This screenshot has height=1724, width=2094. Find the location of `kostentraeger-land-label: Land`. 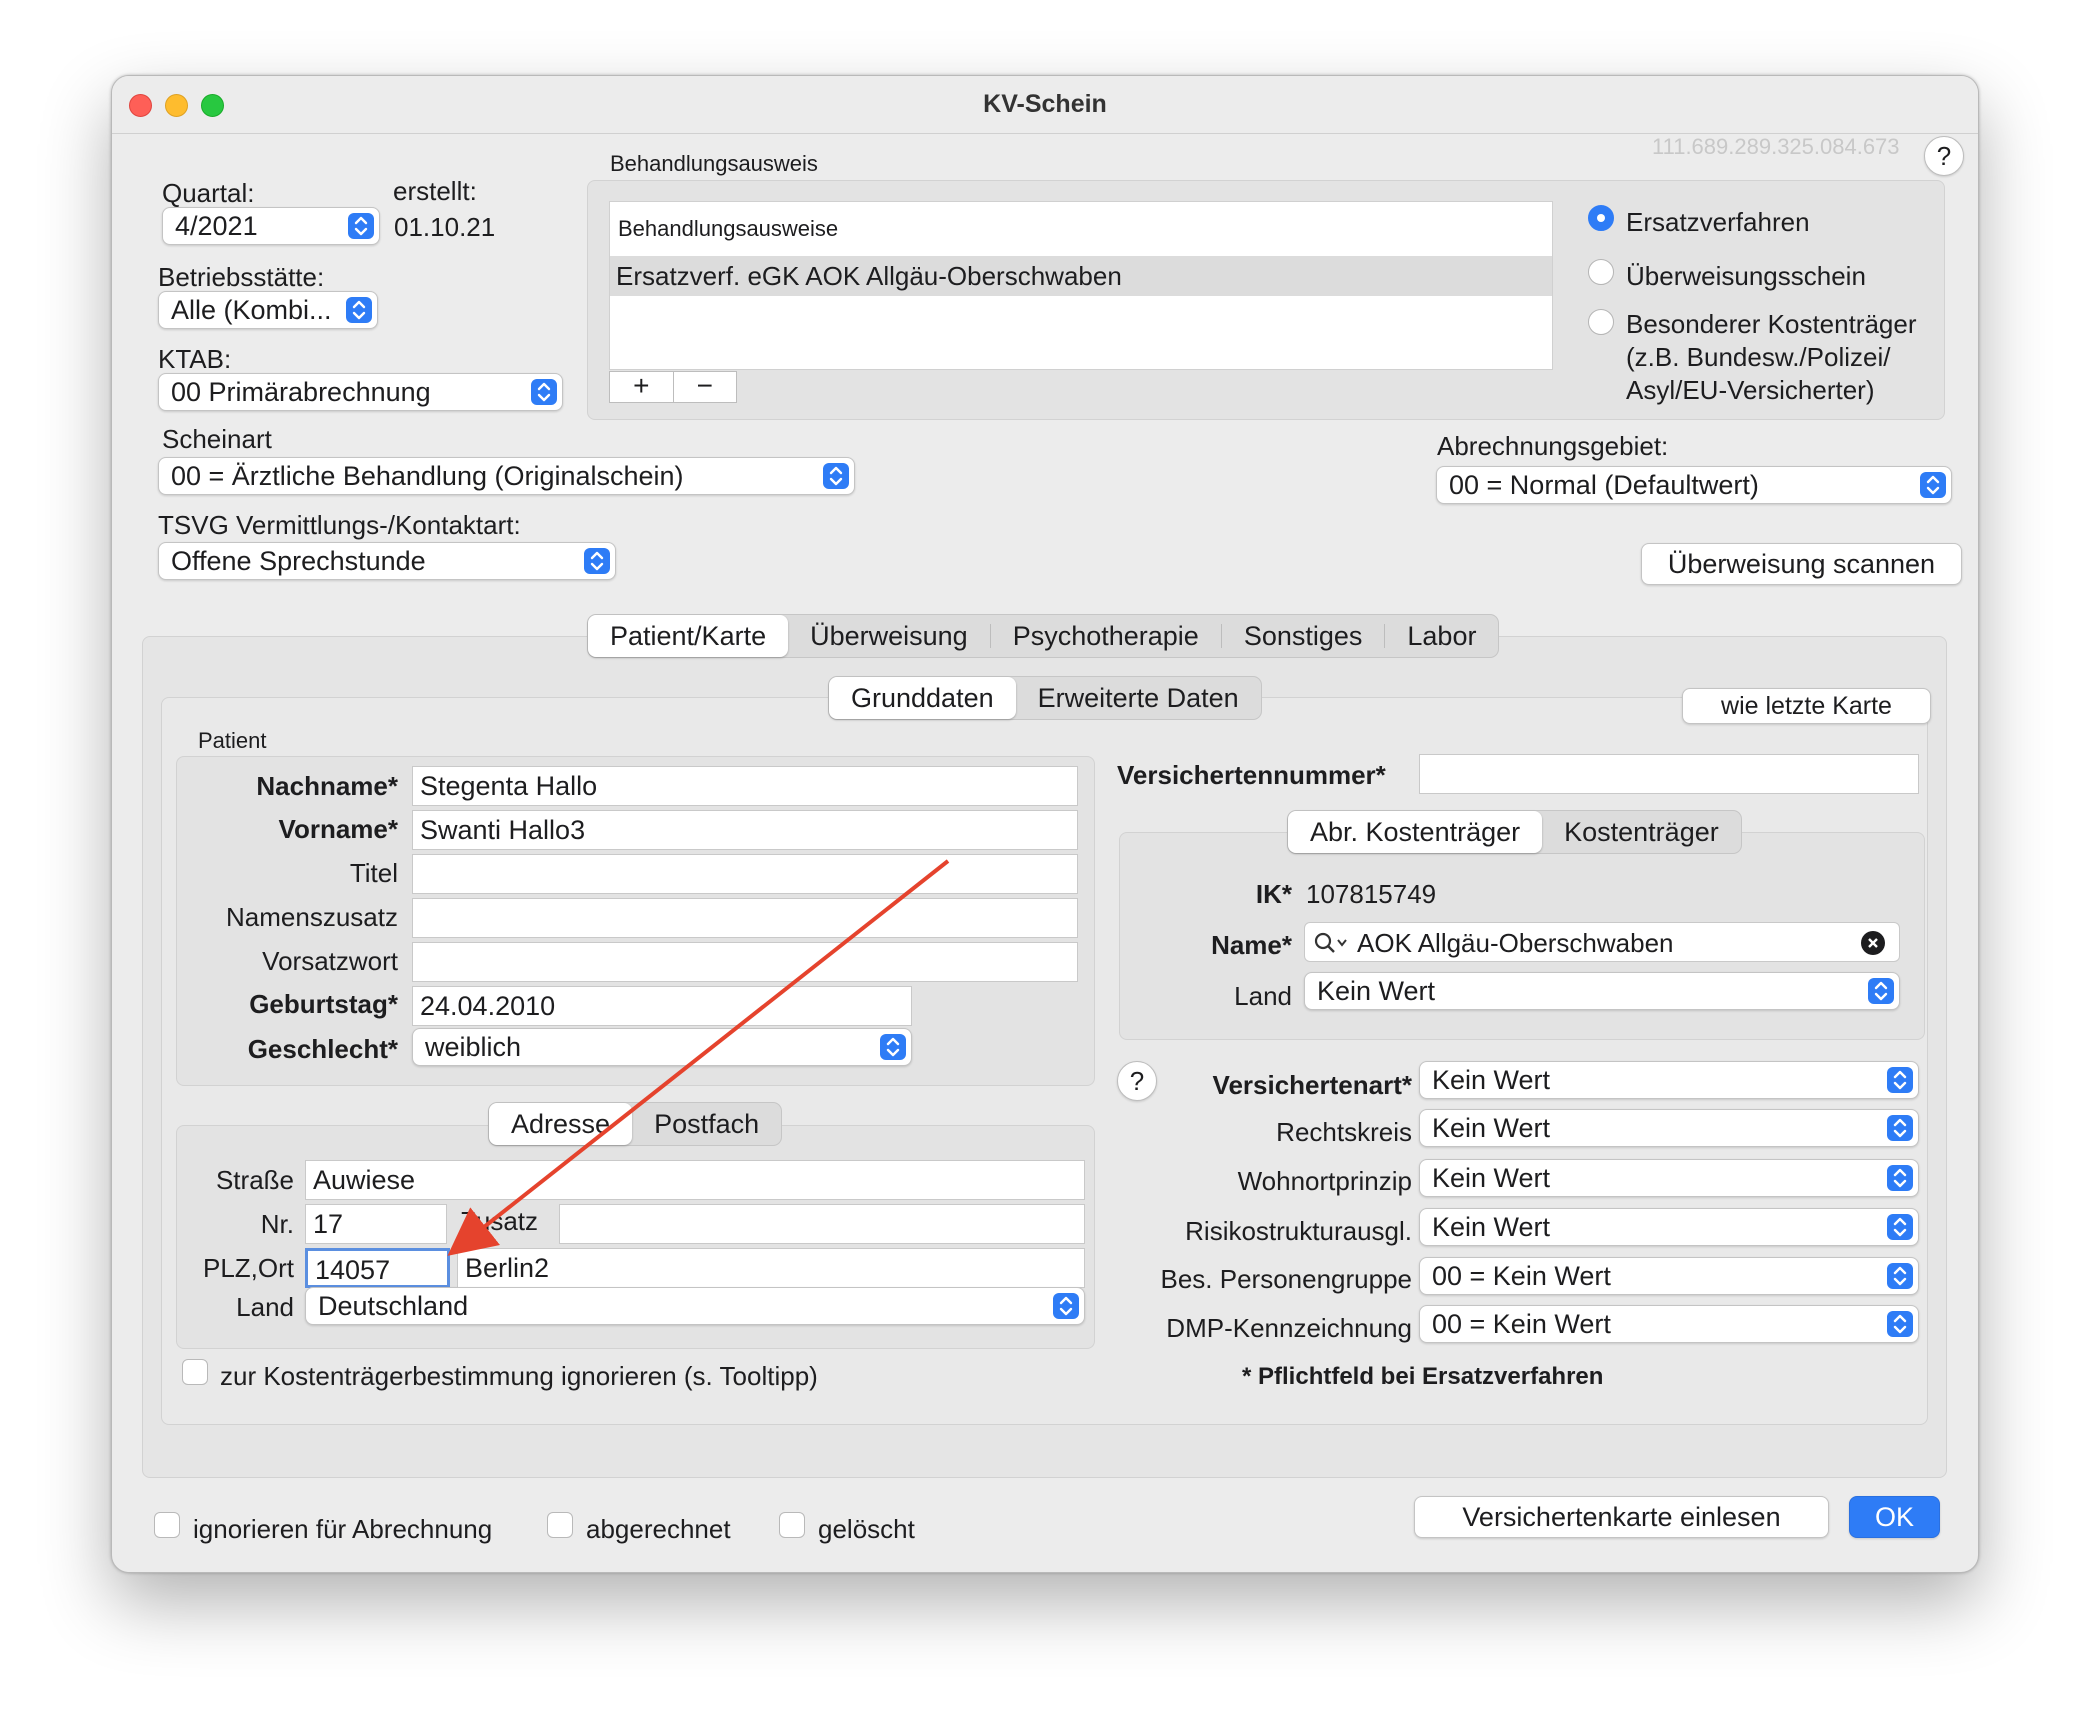

kostentraeger-land-label: Land is located at coordinates (1263, 996).